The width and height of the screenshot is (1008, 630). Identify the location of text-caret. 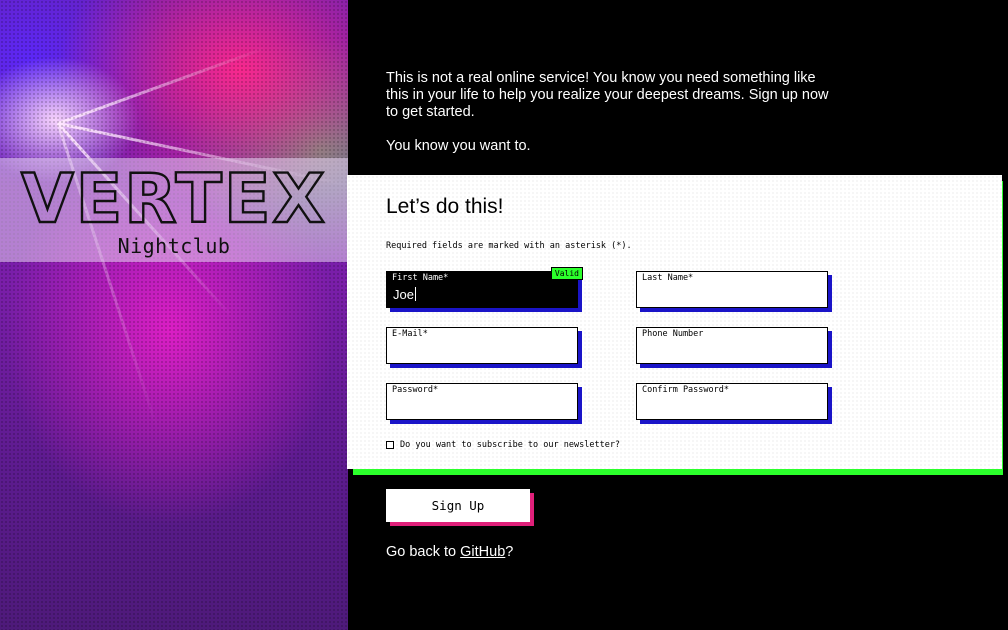
(415, 294).